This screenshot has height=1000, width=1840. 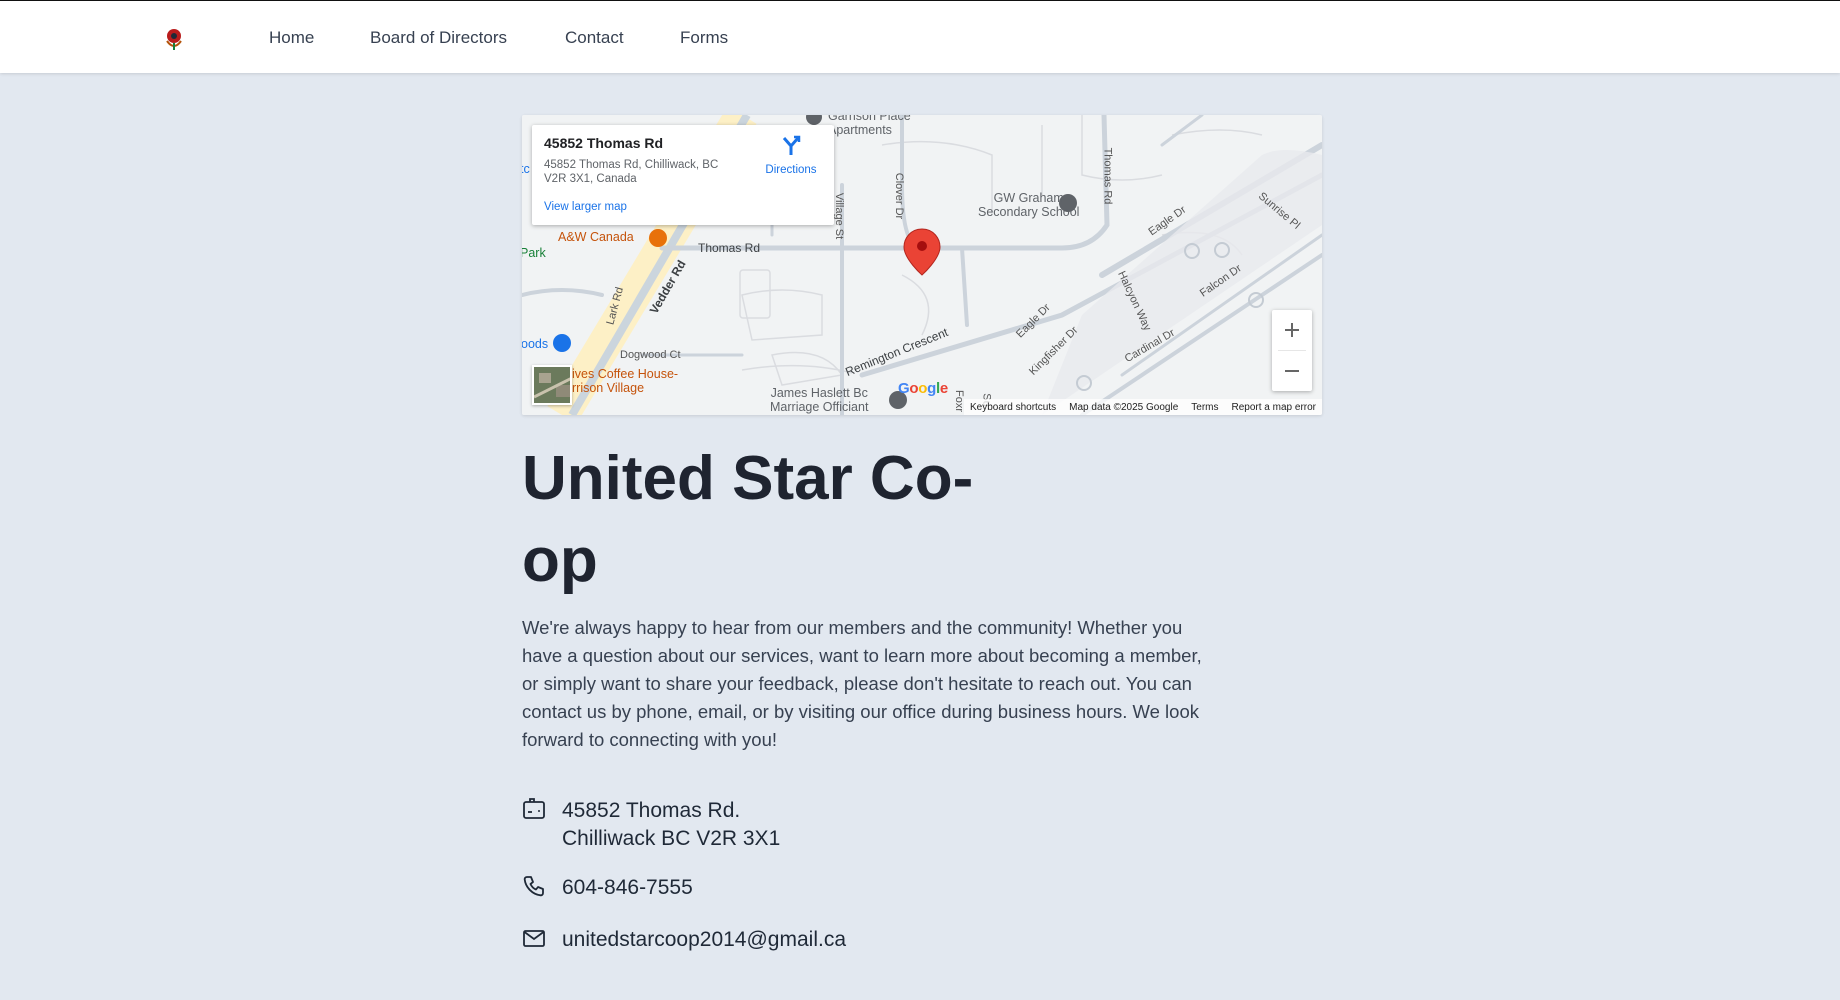 What do you see at coordinates (651, 823) in the screenshot?
I see `contact-address: 45852 Thomas Rd. Chilliwack BC V2R 3X1` at bounding box center [651, 823].